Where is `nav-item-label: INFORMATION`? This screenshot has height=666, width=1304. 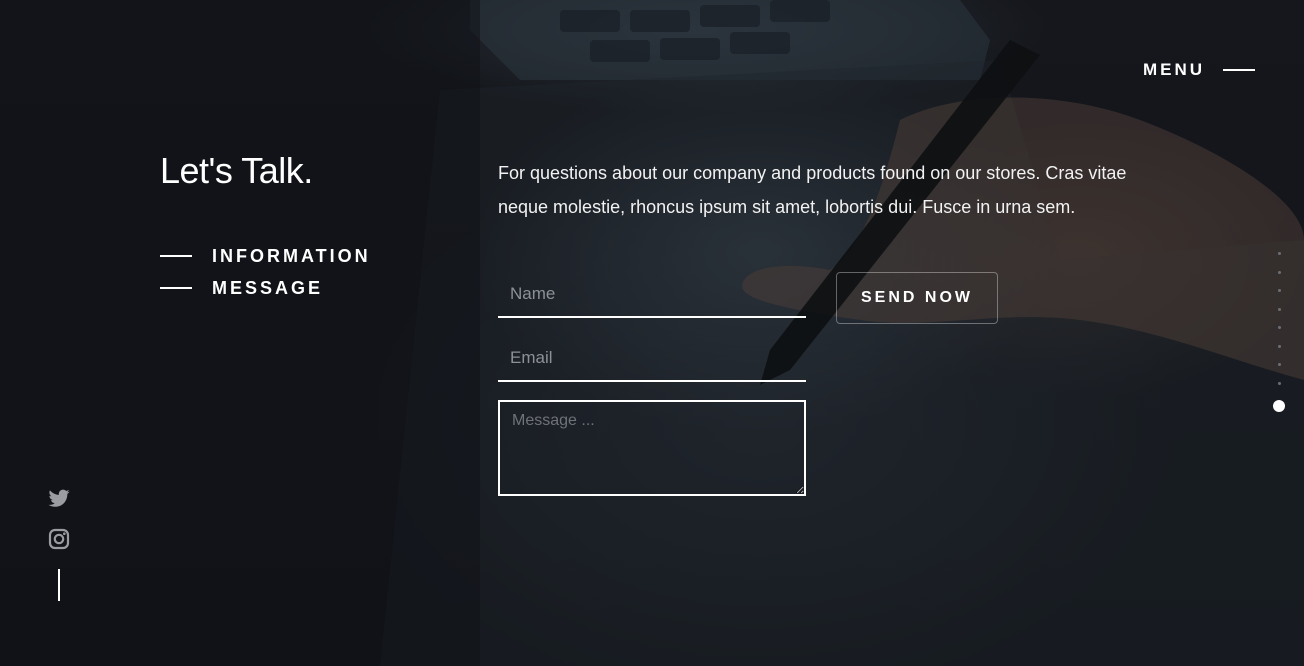
nav-item-label: INFORMATION is located at coordinates (291, 255).